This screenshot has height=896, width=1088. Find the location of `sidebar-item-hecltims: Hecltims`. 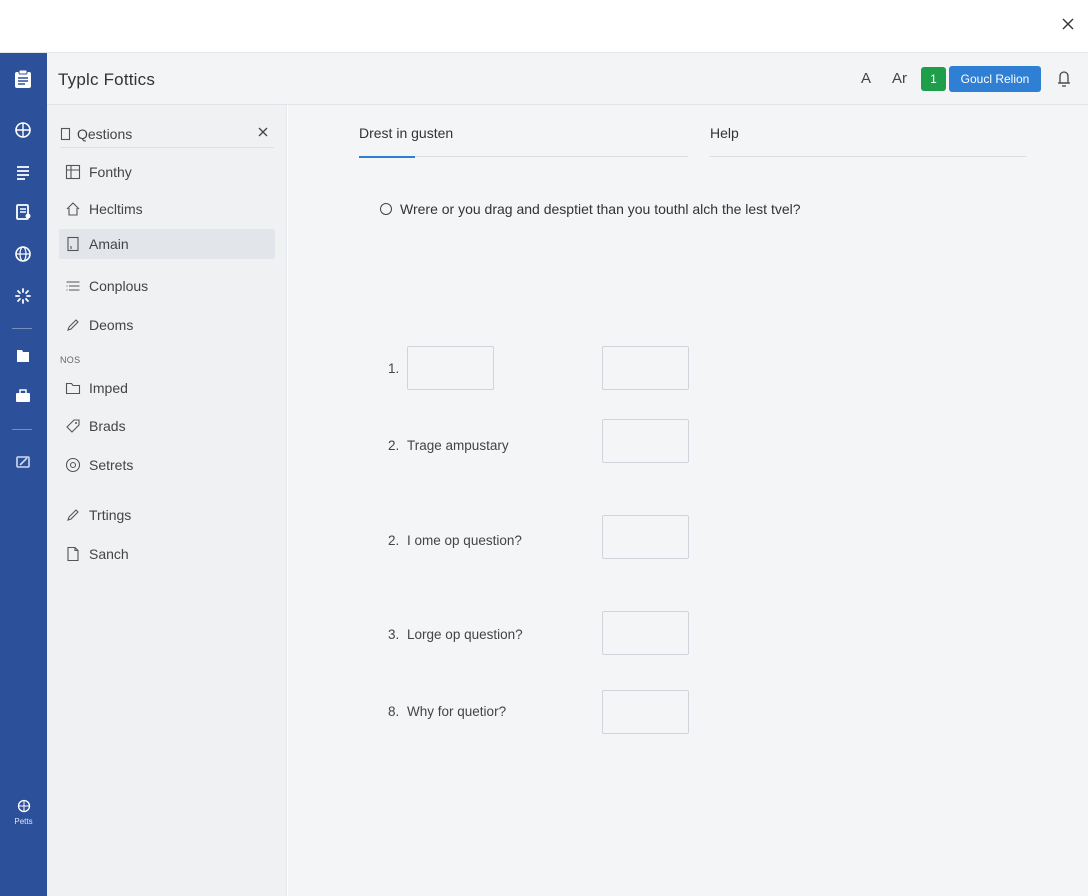

sidebar-item-hecltims: Hecltims is located at coordinates (167, 209).